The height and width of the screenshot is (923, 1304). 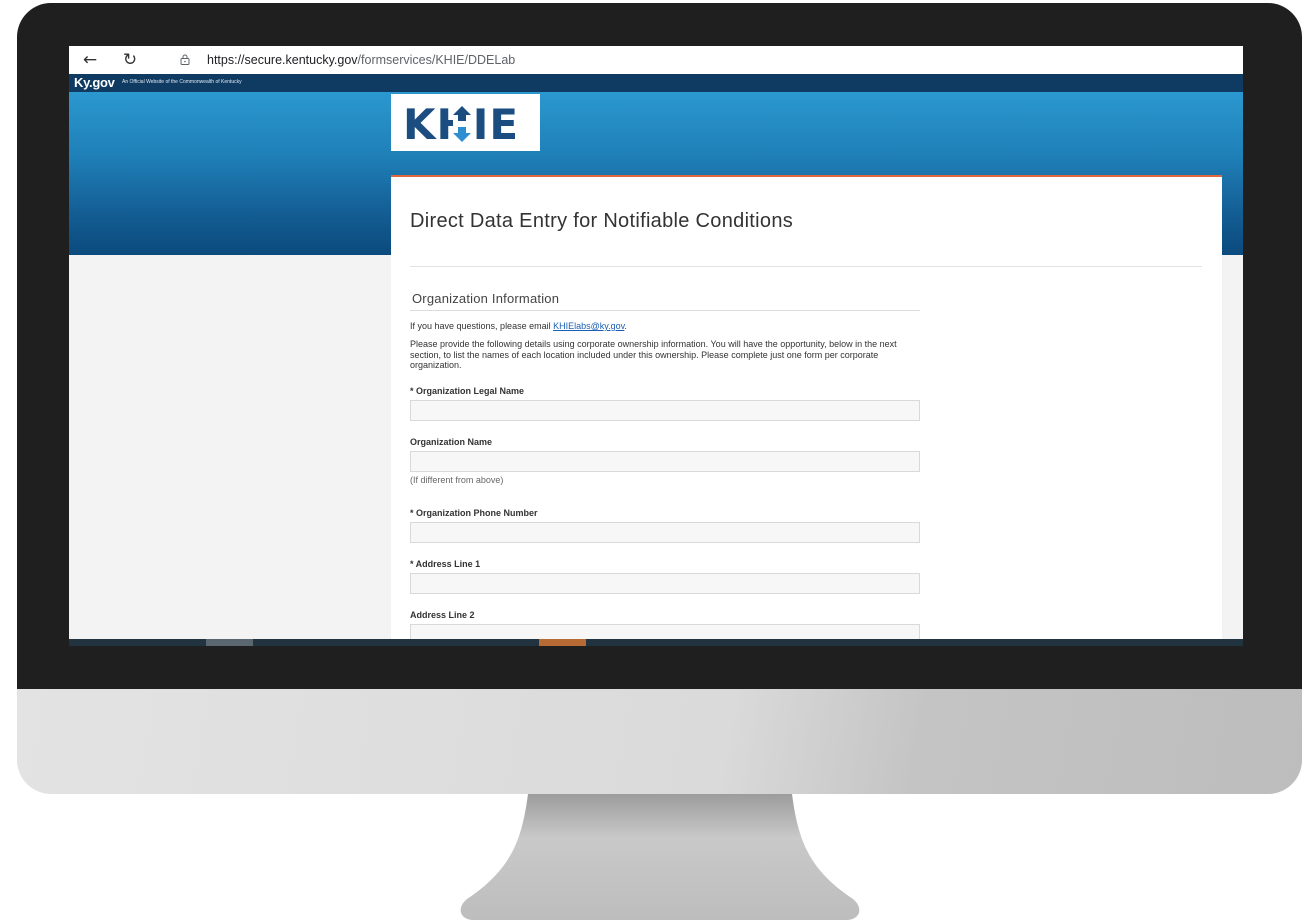 What do you see at coordinates (562, 642) in the screenshot?
I see `taskbar-item-active` at bounding box center [562, 642].